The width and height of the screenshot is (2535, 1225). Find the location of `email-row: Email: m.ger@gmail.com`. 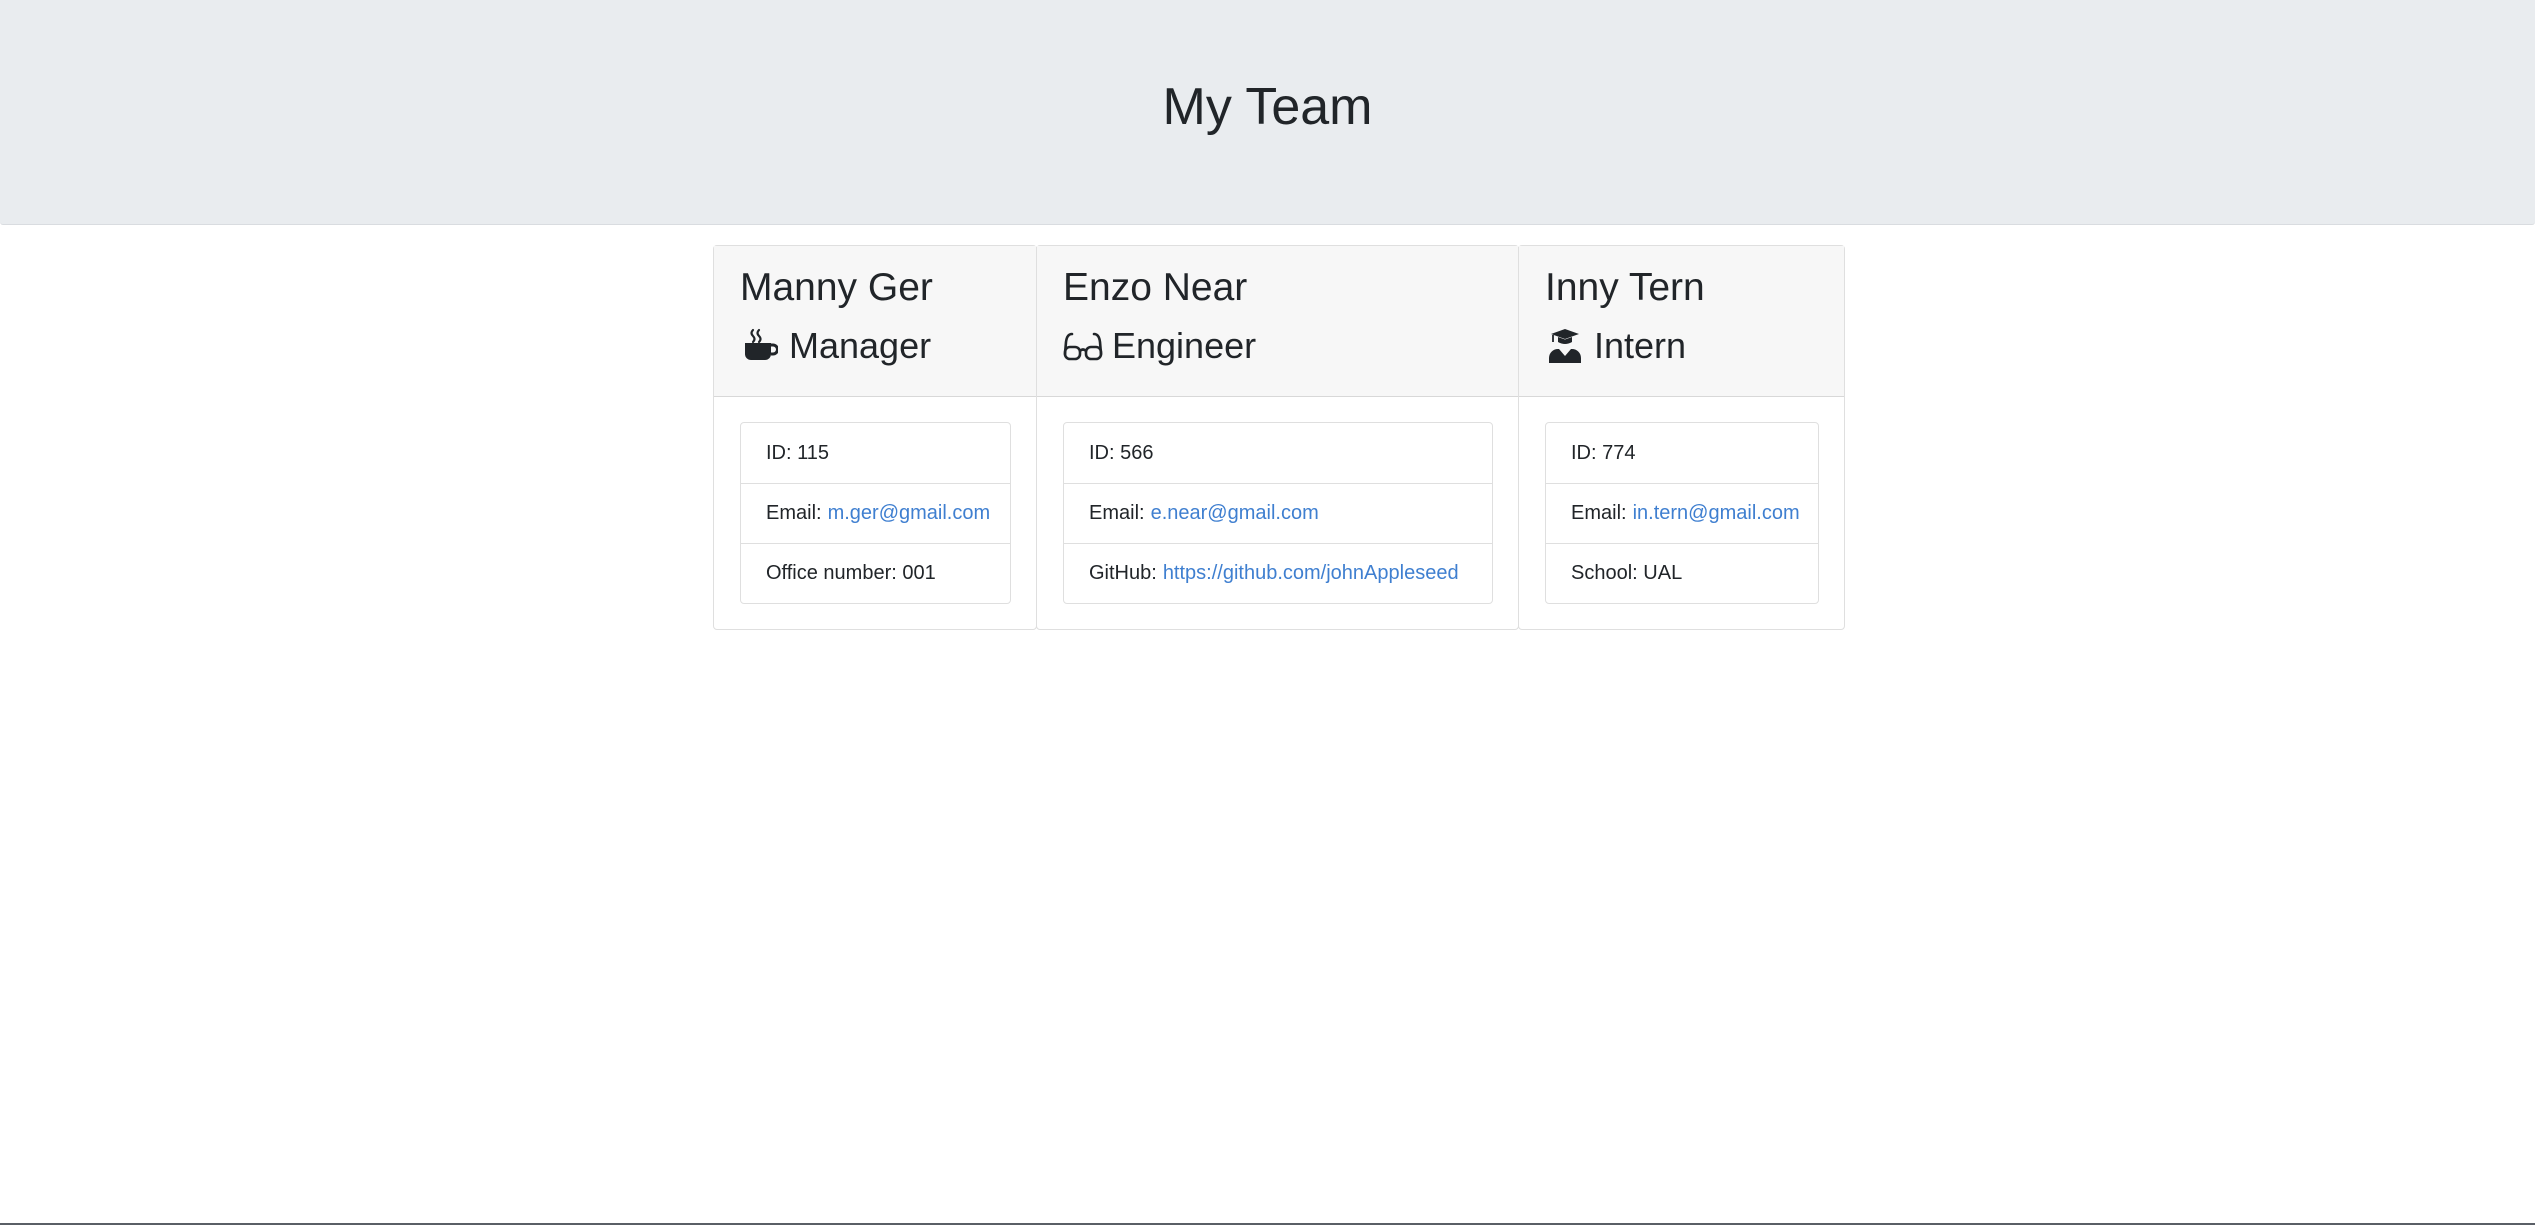

email-row: Email: m.ger@gmail.com is located at coordinates (875, 513).